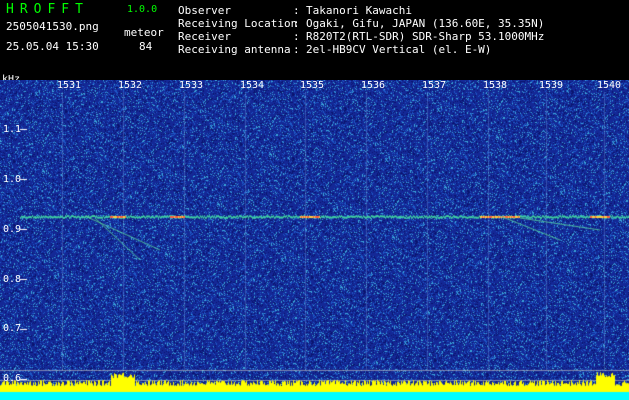 This screenshot has width=629, height=400. Describe the element at coordinates (142, 9) in the screenshot. I see `app-version: 1.0.0` at that location.